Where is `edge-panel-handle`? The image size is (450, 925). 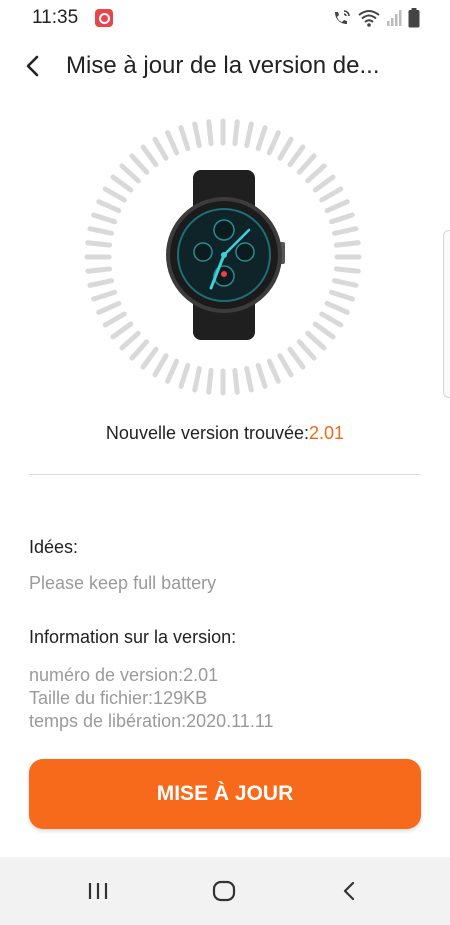
edge-panel-handle is located at coordinates (446, 314).